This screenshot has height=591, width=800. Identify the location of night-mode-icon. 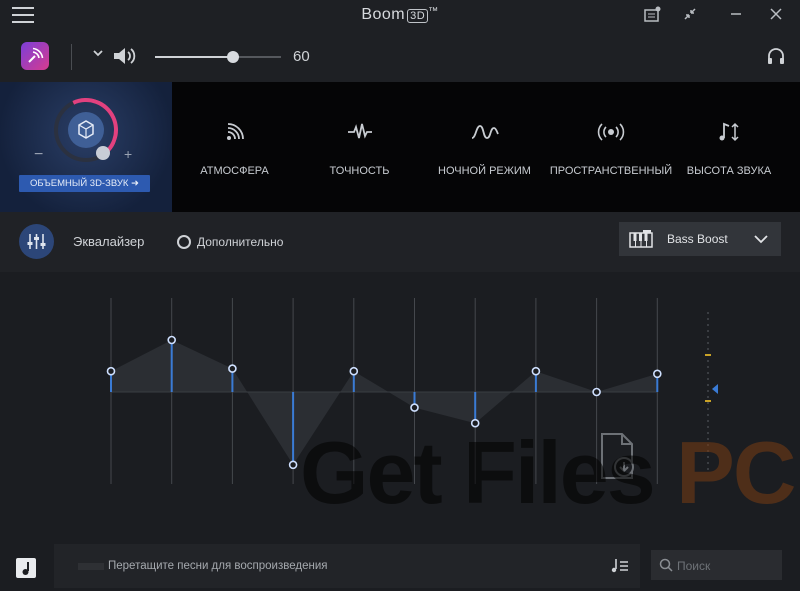
(484, 132).